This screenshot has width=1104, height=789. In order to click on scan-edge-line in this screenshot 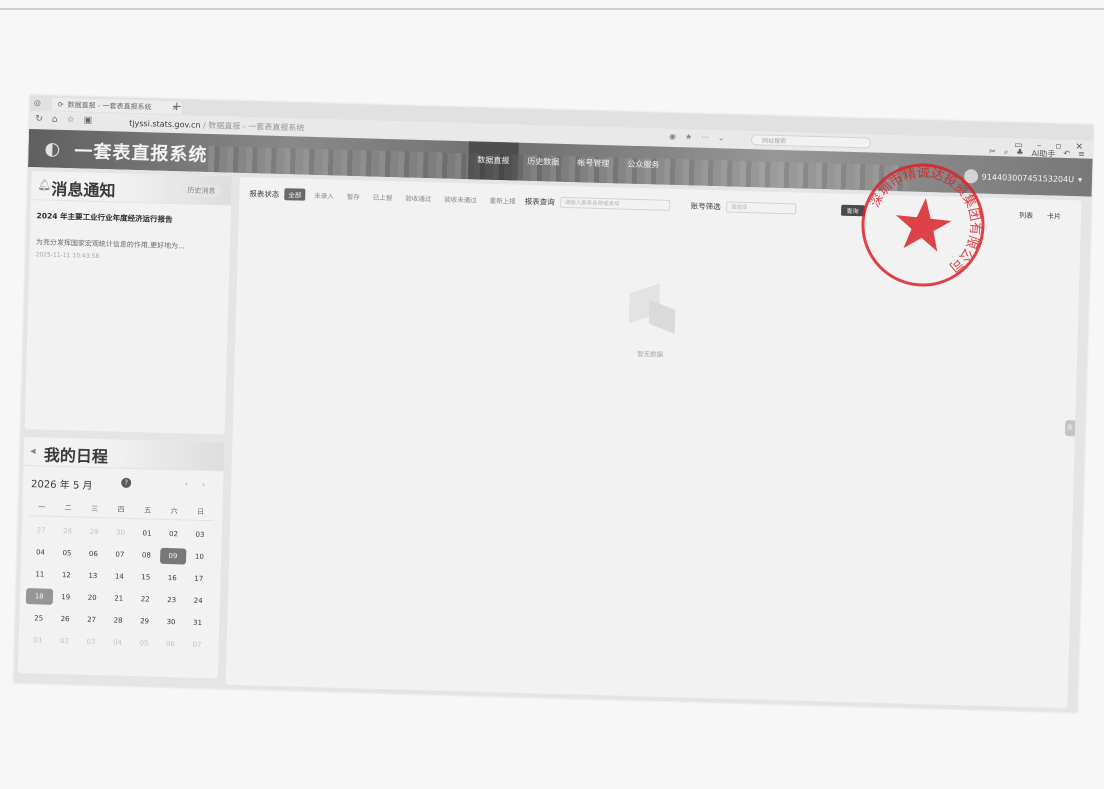, I will do `click(552, 9)`.